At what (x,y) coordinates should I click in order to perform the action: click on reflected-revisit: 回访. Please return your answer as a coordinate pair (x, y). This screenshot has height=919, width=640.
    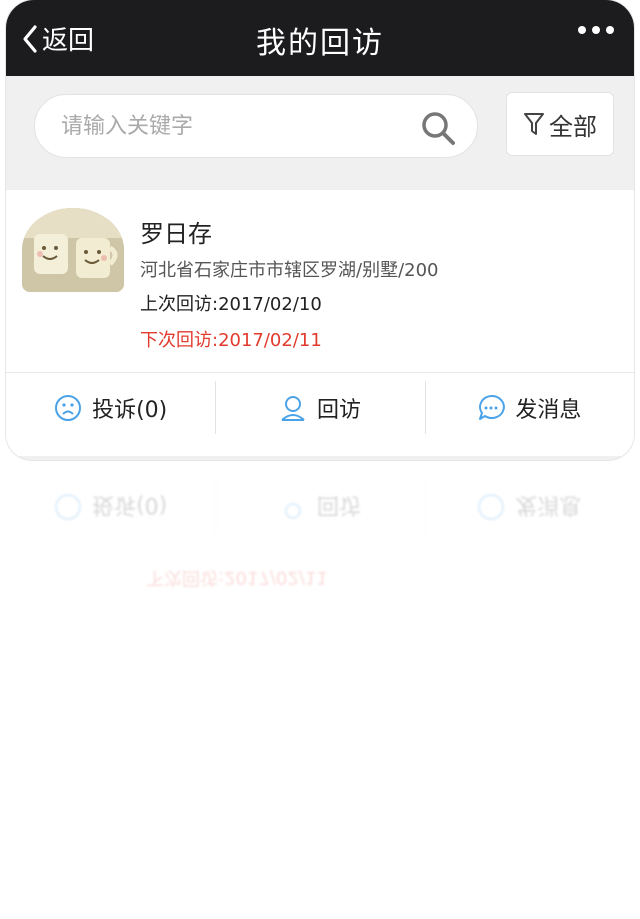
    Looking at the image, I should click on (319, 507).